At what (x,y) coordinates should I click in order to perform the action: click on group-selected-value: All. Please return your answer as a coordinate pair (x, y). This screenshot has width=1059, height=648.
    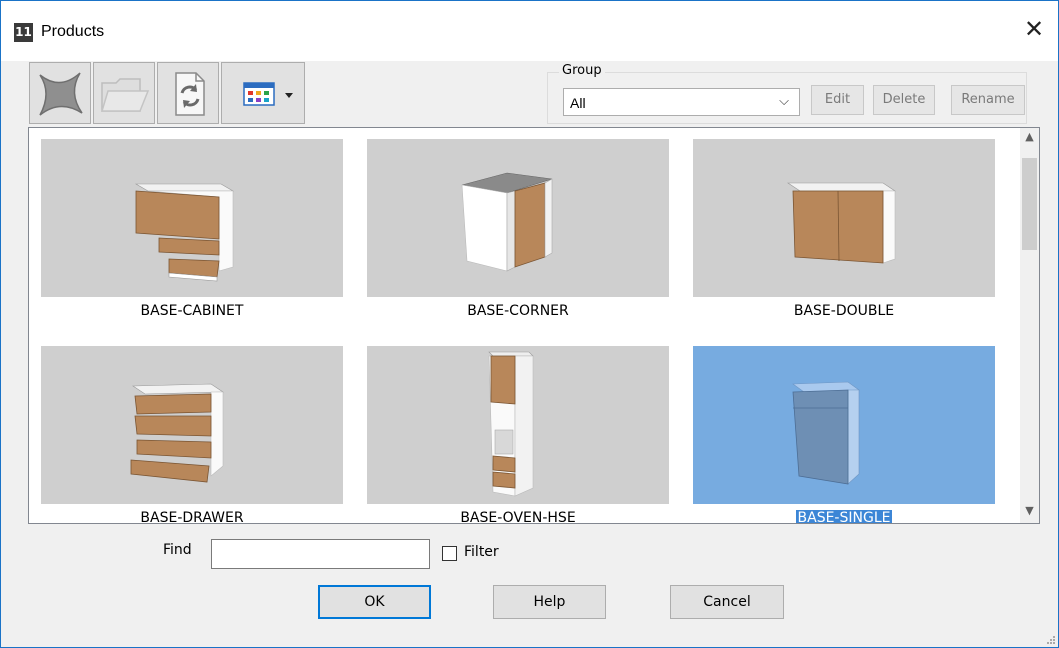
    Looking at the image, I should click on (578, 103).